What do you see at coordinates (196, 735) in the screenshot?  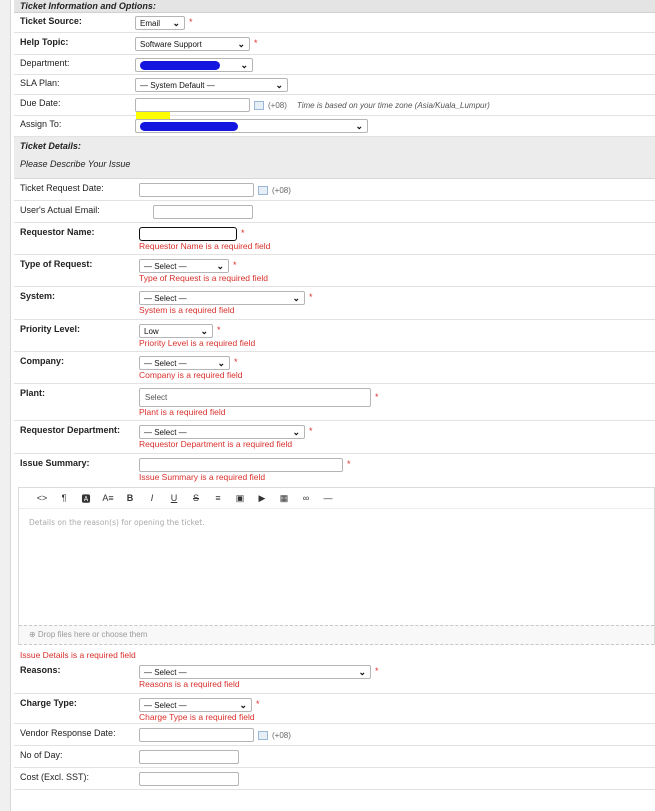 I see `vendor-response-date-input` at bounding box center [196, 735].